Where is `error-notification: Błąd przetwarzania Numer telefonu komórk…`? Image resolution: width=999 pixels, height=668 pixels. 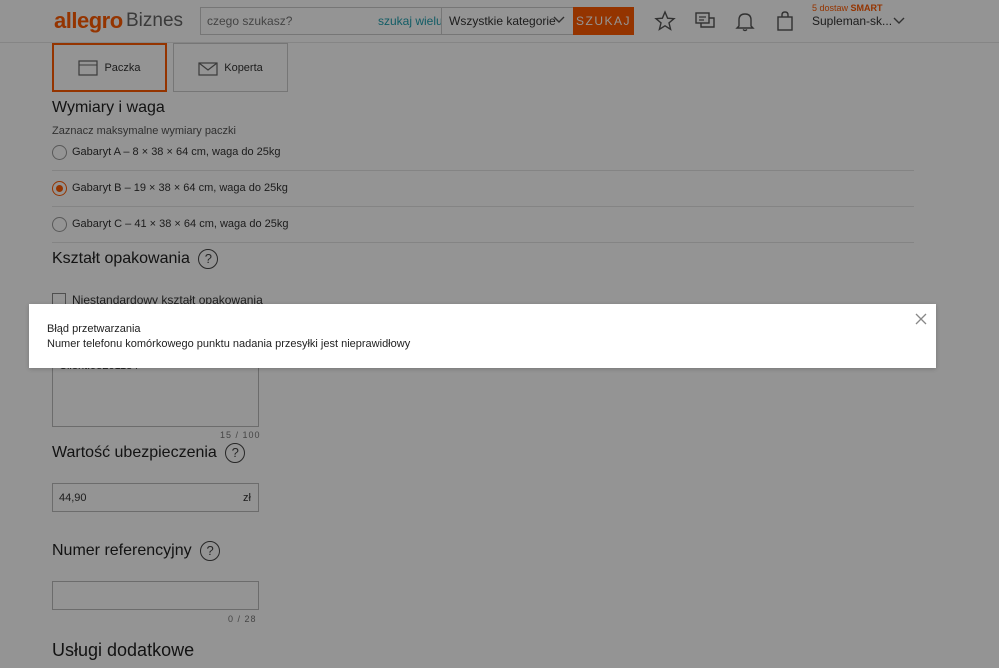 error-notification: Błąd przetwarzania Numer telefonu komórk… is located at coordinates (482, 336).